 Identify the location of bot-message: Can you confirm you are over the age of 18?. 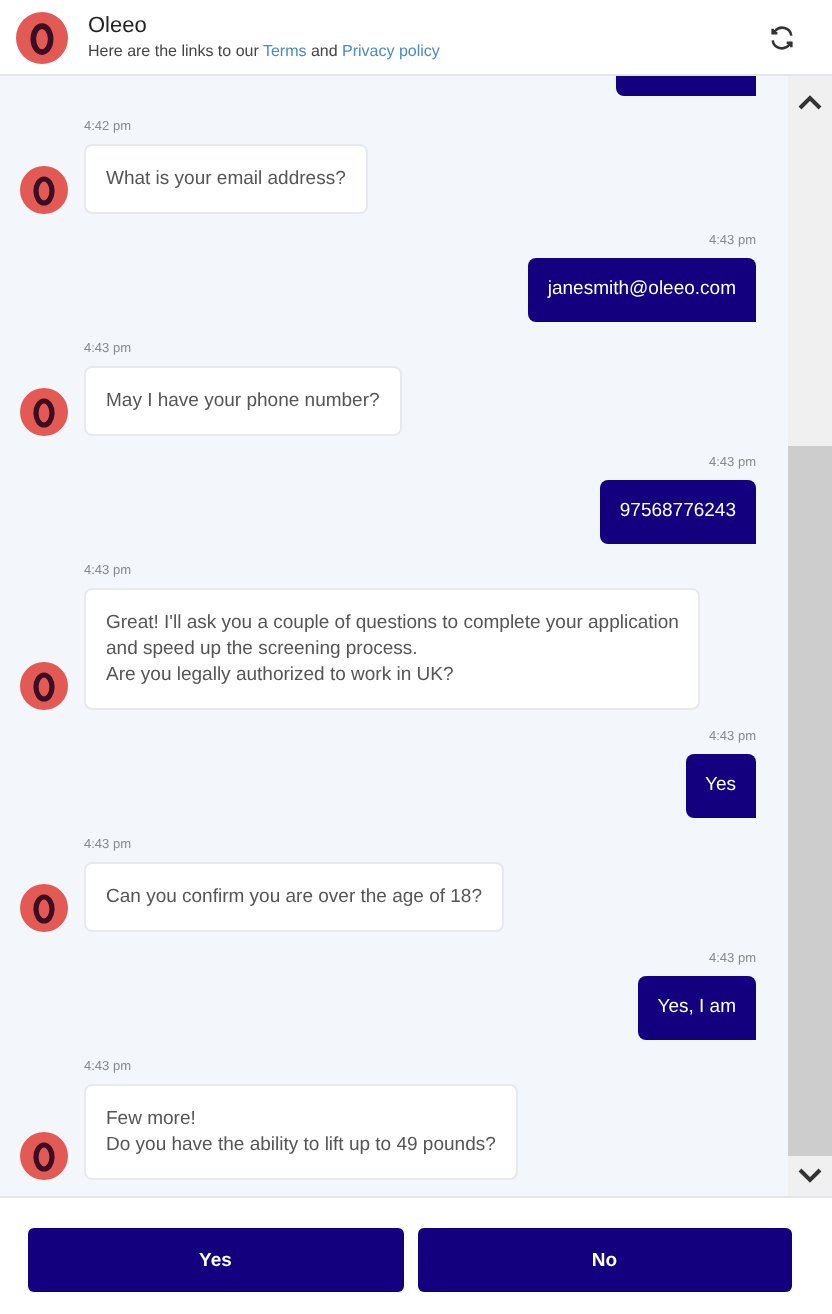
(294, 897).